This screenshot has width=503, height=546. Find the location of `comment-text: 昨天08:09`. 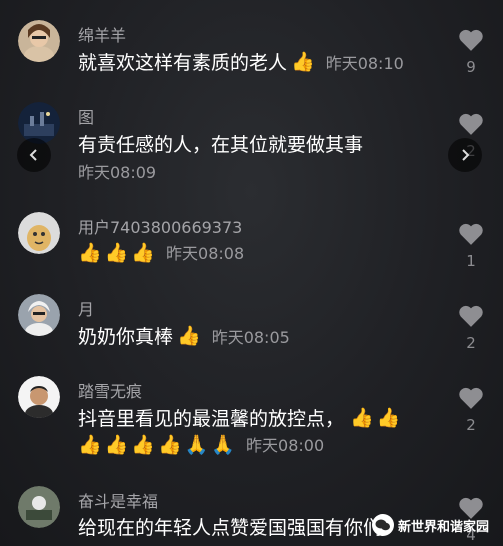

comment-text: 昨天08:09 is located at coordinates (117, 171).